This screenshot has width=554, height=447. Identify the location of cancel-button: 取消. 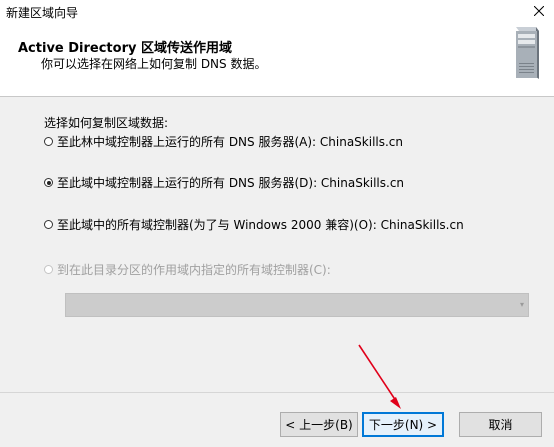
(500, 424).